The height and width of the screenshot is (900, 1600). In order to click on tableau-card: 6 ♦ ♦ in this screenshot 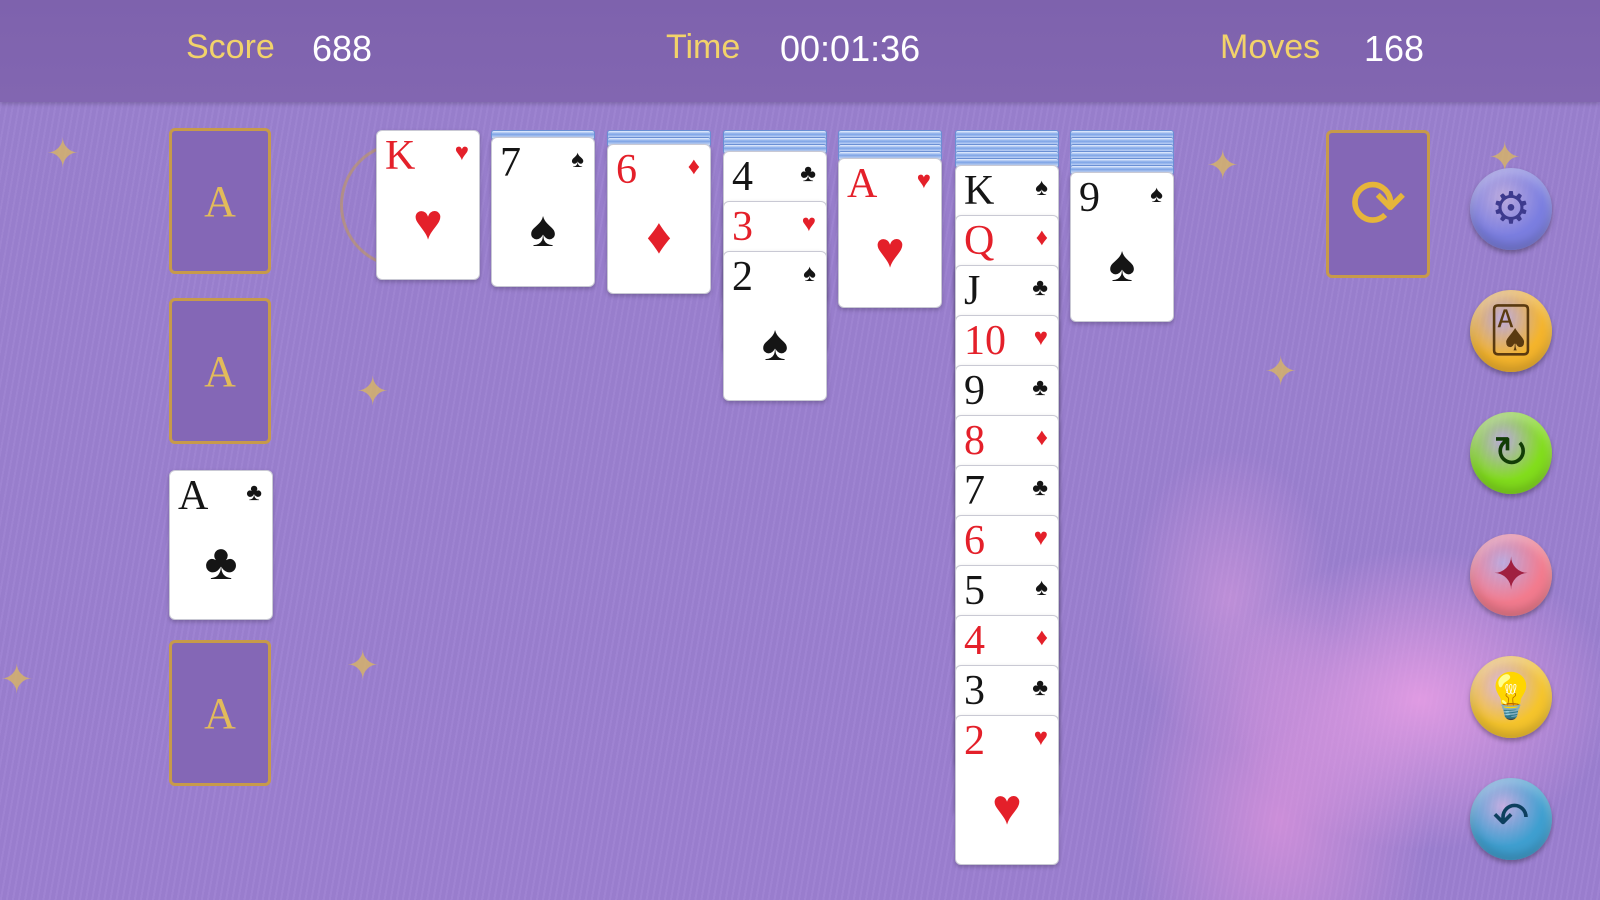, I will do `click(659, 219)`.